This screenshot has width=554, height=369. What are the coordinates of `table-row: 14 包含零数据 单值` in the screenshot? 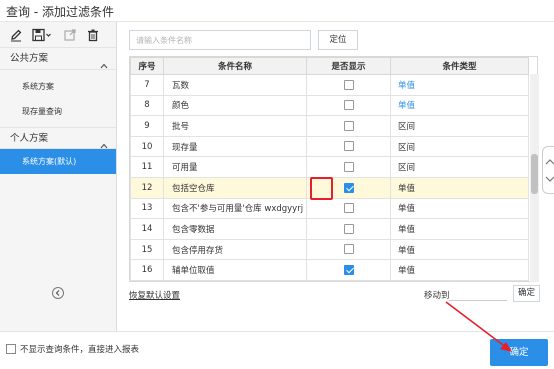 It's located at (329, 229).